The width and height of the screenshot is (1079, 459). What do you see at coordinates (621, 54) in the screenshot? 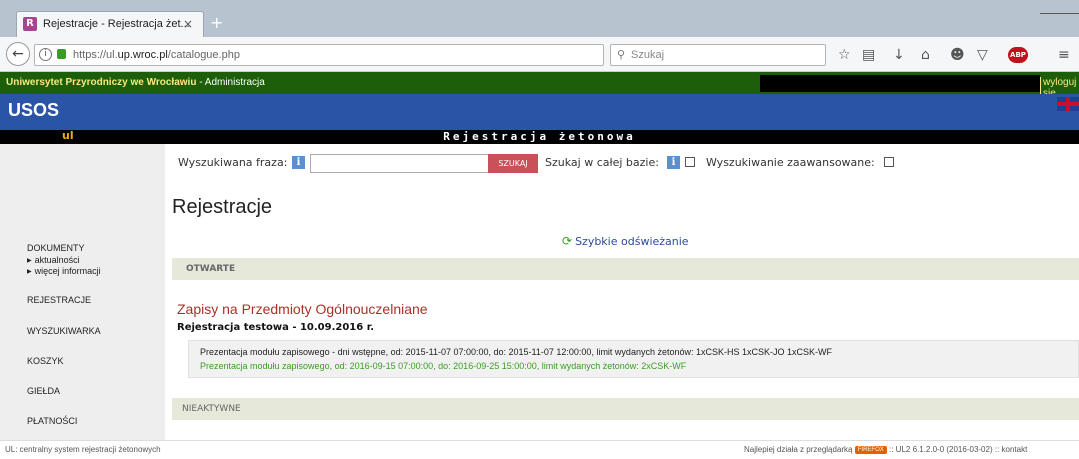
I see `search-icon: ⚲` at bounding box center [621, 54].